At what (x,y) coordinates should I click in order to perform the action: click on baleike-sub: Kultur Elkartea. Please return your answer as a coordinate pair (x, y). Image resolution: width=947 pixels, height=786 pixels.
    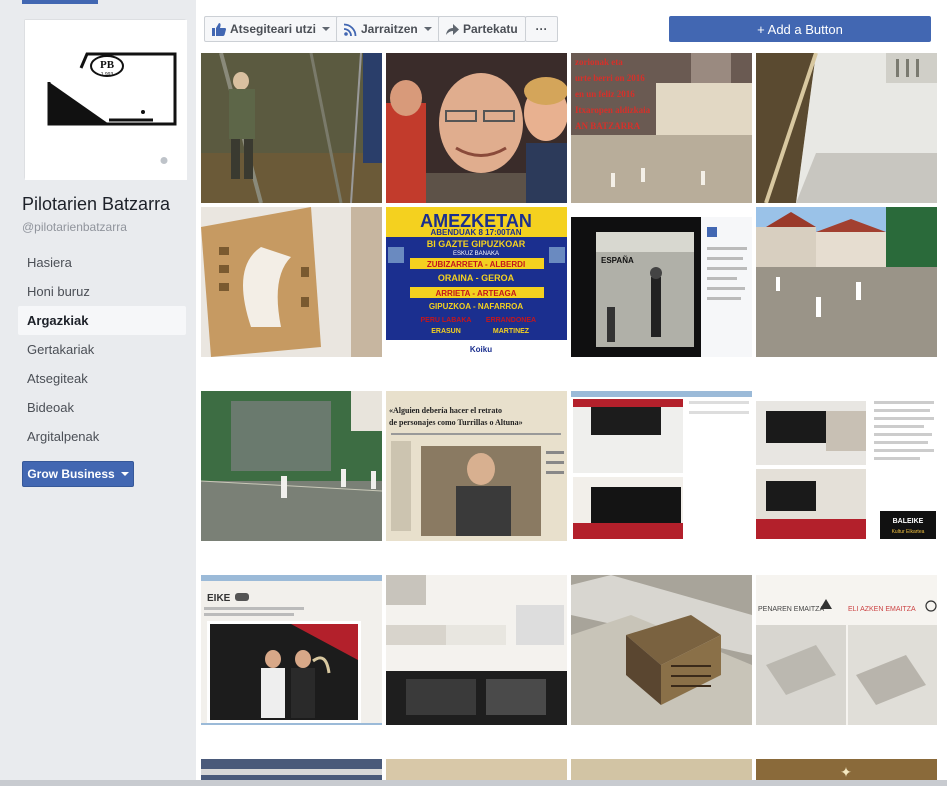
    Looking at the image, I should click on (908, 532).